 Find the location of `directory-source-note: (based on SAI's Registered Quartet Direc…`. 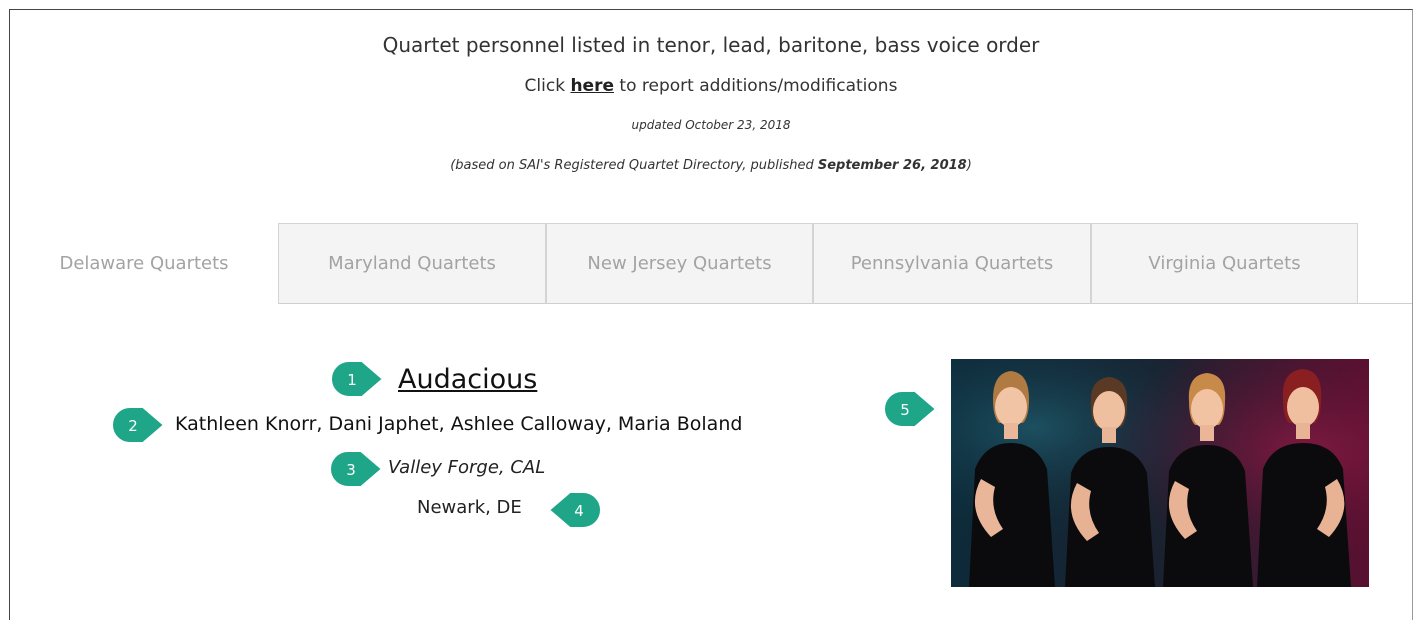

directory-source-note: (based on SAI's Registered Quartet Direc… is located at coordinates (711, 165).